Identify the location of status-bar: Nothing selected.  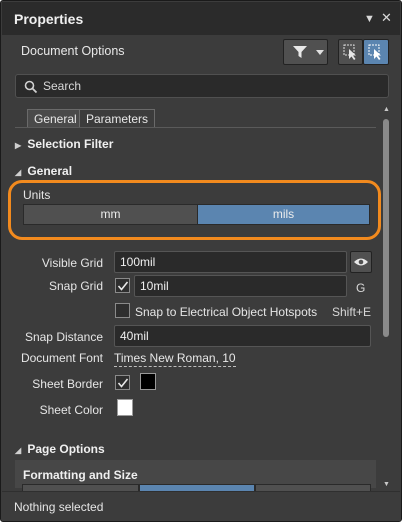
(201, 506).